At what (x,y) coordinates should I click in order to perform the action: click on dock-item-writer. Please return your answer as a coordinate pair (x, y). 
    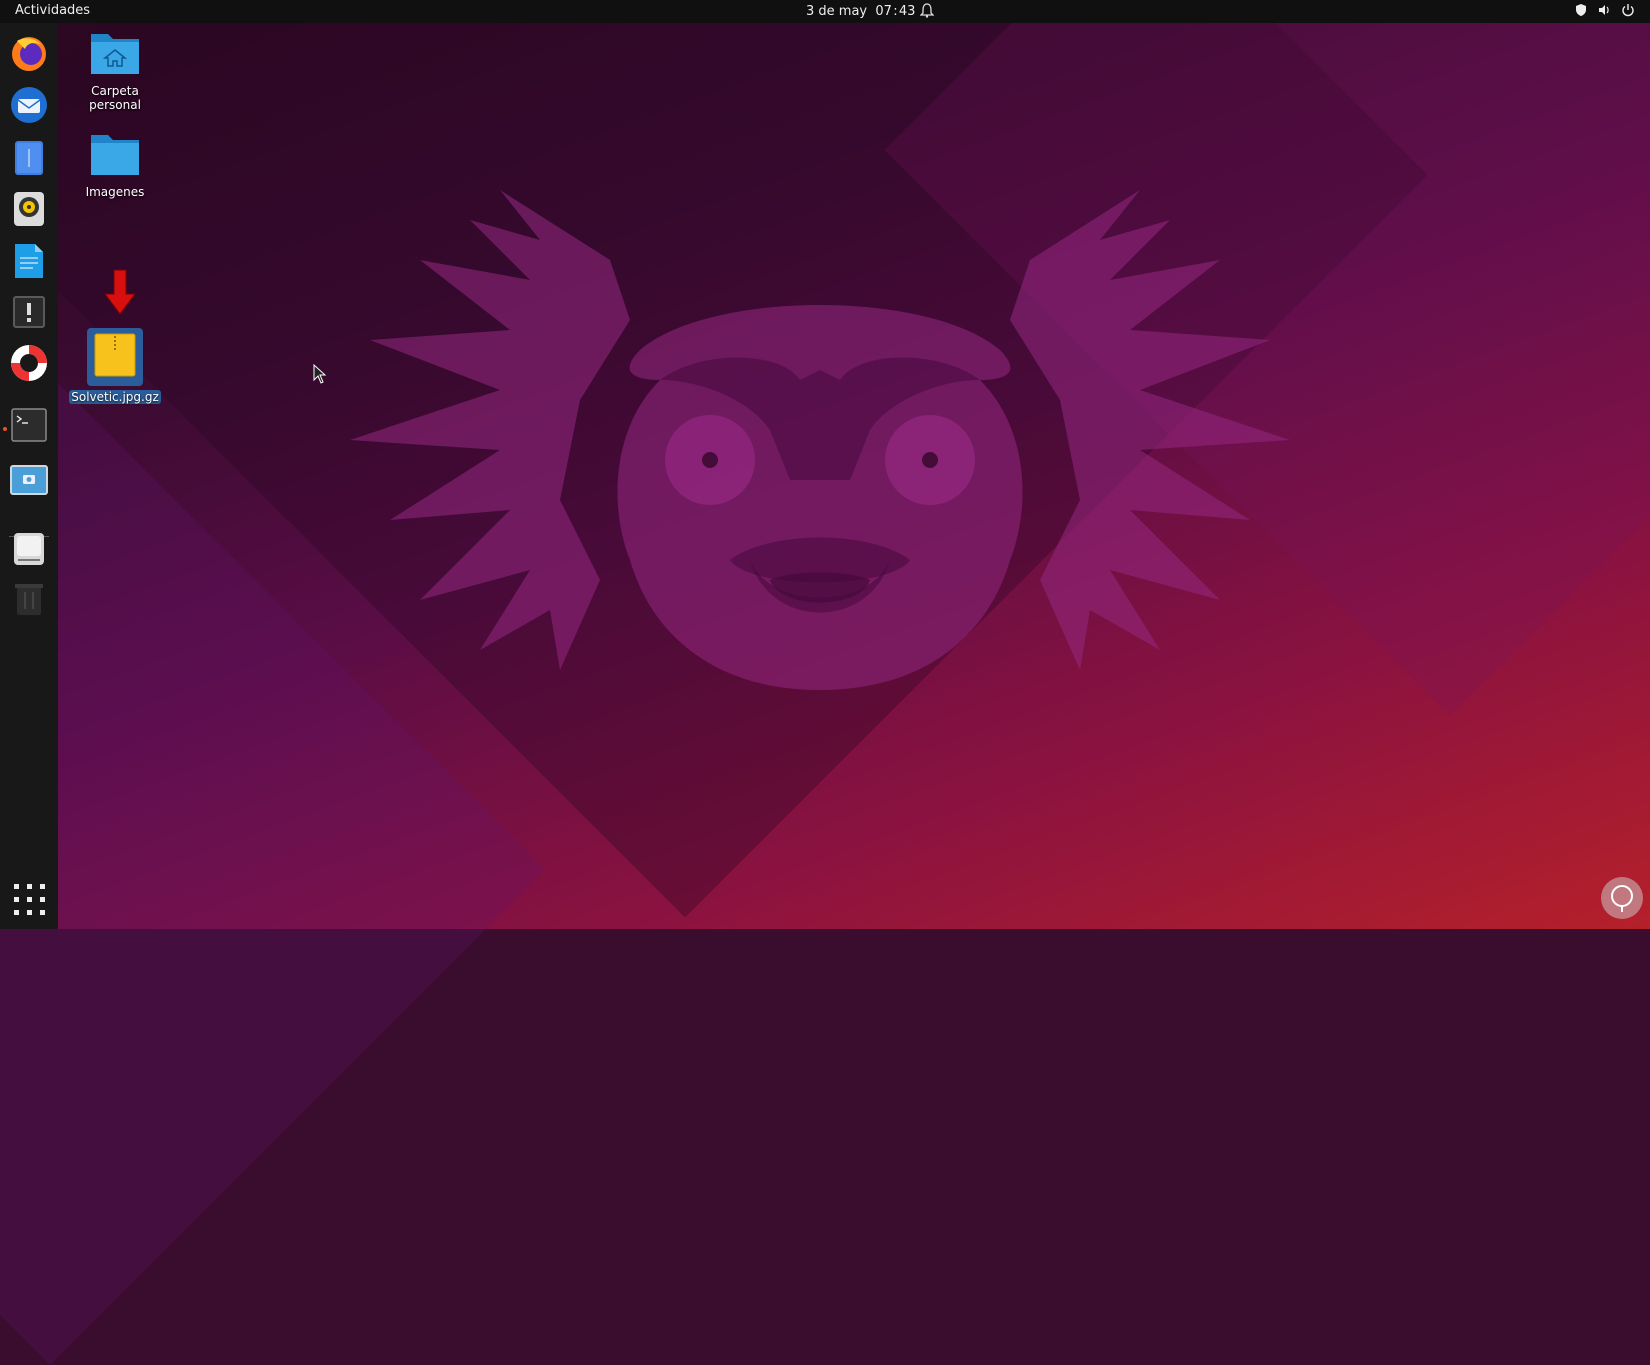
    Looking at the image, I should click on (29, 261).